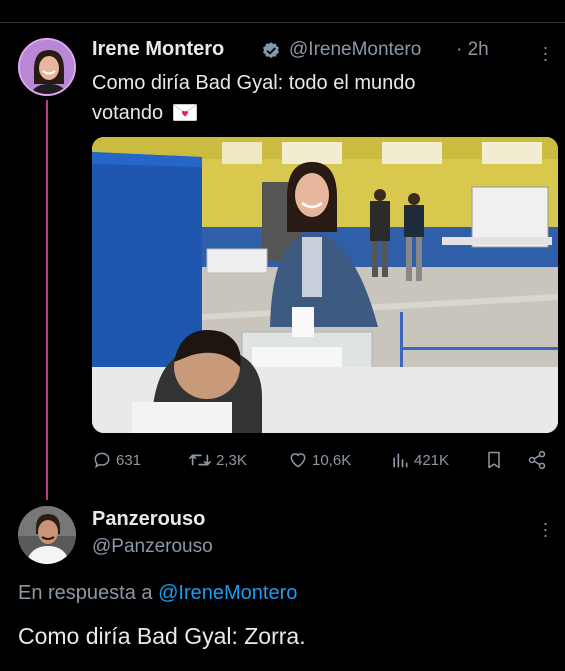  Describe the element at coordinates (282, 22) in the screenshot. I see `top-divider` at that location.